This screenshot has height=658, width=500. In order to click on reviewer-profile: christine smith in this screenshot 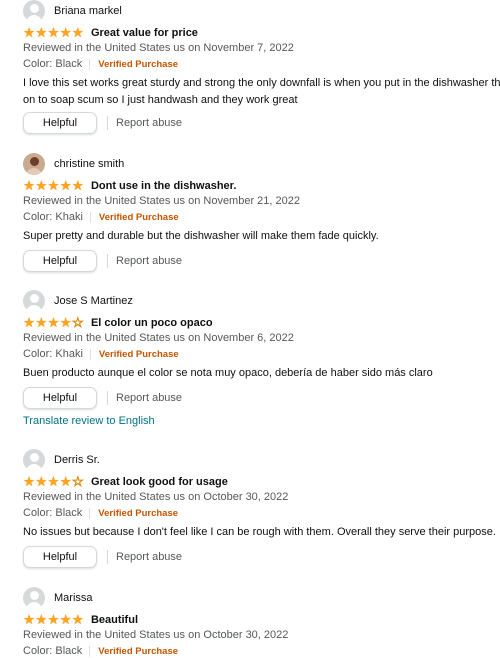, I will do `click(73, 164)`.